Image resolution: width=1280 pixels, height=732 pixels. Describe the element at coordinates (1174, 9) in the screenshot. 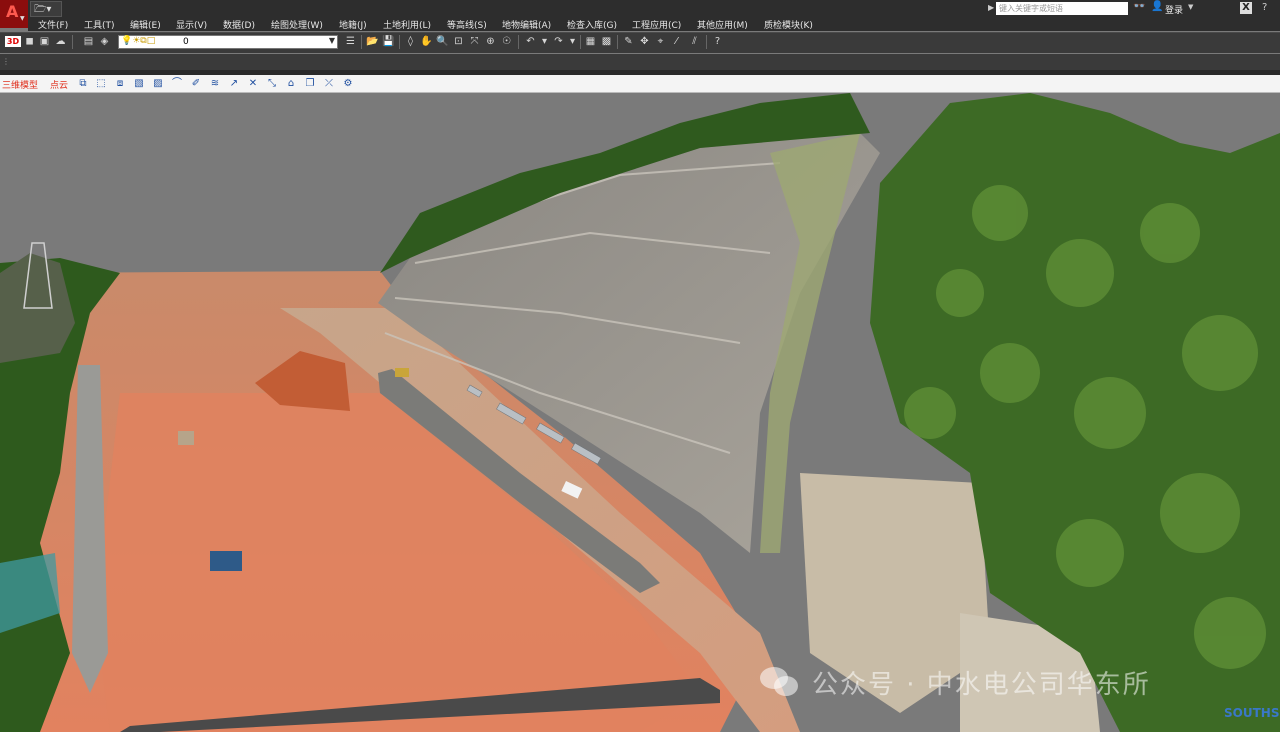

I see `login-button: 登录` at that location.